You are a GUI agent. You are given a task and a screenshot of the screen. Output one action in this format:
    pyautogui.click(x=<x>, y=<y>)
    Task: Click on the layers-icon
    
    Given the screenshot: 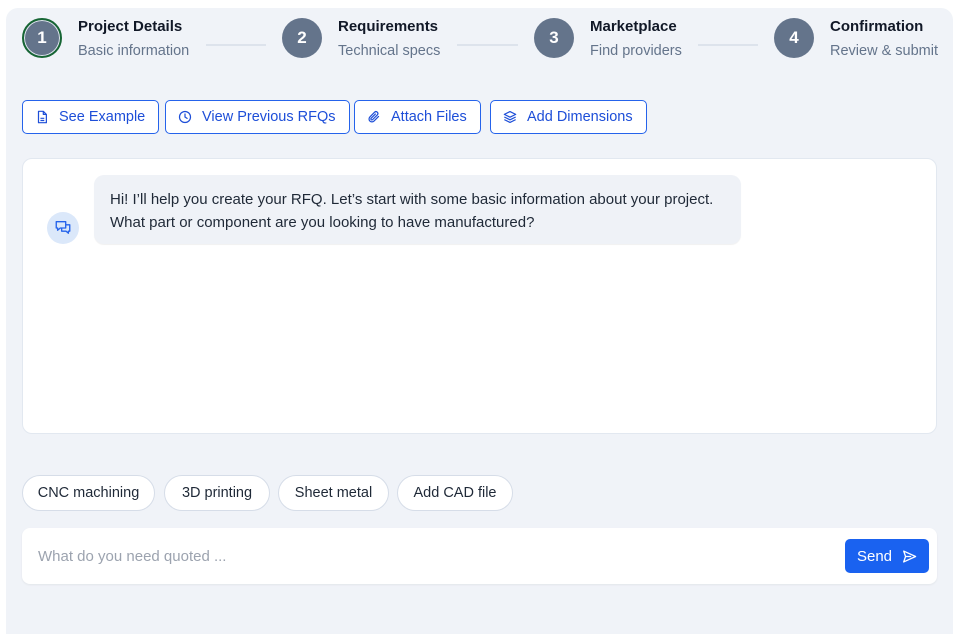 What is the action you would take?
    pyautogui.click(x=510, y=117)
    